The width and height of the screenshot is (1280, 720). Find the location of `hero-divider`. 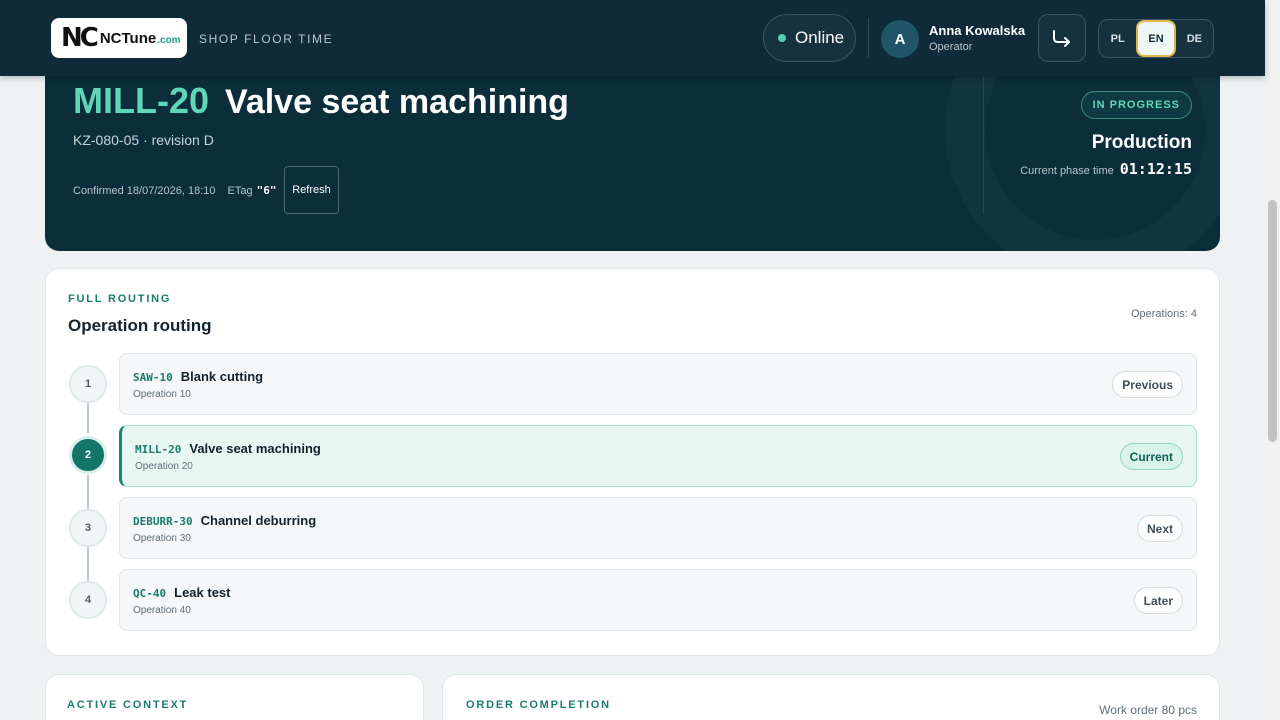

hero-divider is located at coordinates (983, 144).